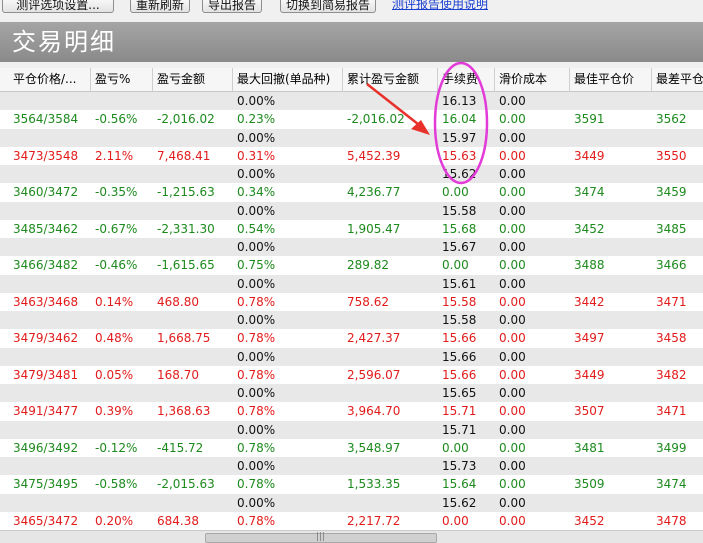  What do you see at coordinates (288, 79) in the screenshot?
I see `header-col-max-drawdown: 最大回撤(单品种)` at bounding box center [288, 79].